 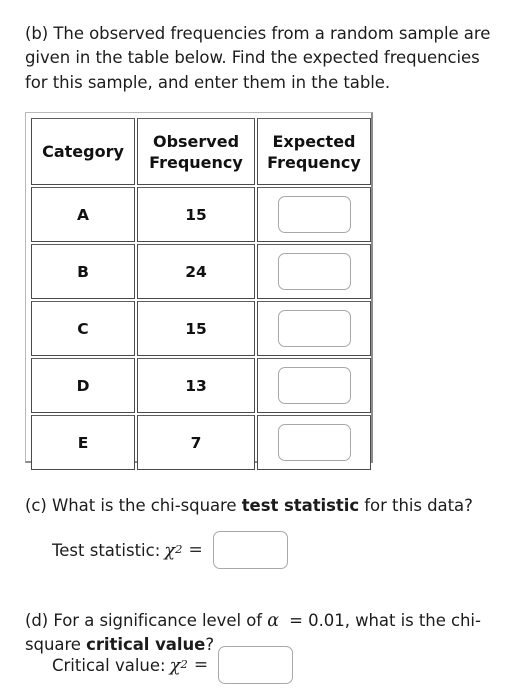 What do you see at coordinates (83, 271) in the screenshot?
I see `cell-category: B` at bounding box center [83, 271].